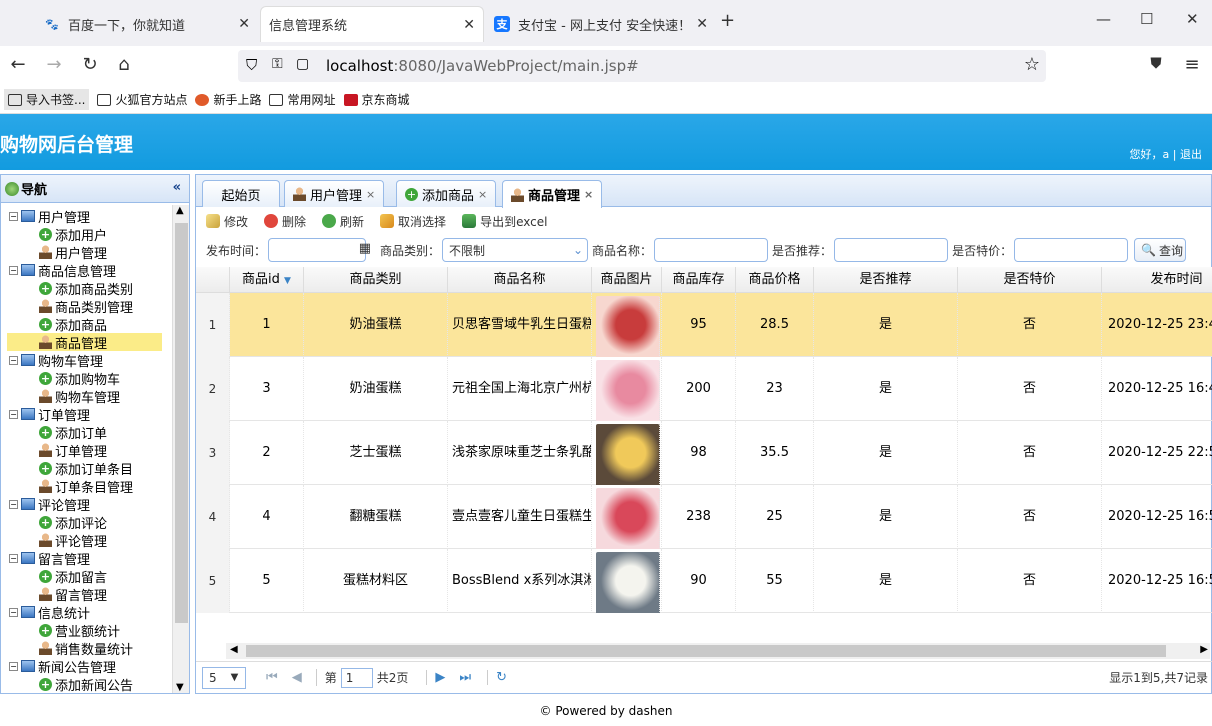 The width and height of the screenshot is (1212, 726). I want to click on table-row: 1 1 奶油蛋糕 贝思客雪域牛乳生日蛋糕 95 28.5 是否 2020-12-25 23:4, so click(704, 325).